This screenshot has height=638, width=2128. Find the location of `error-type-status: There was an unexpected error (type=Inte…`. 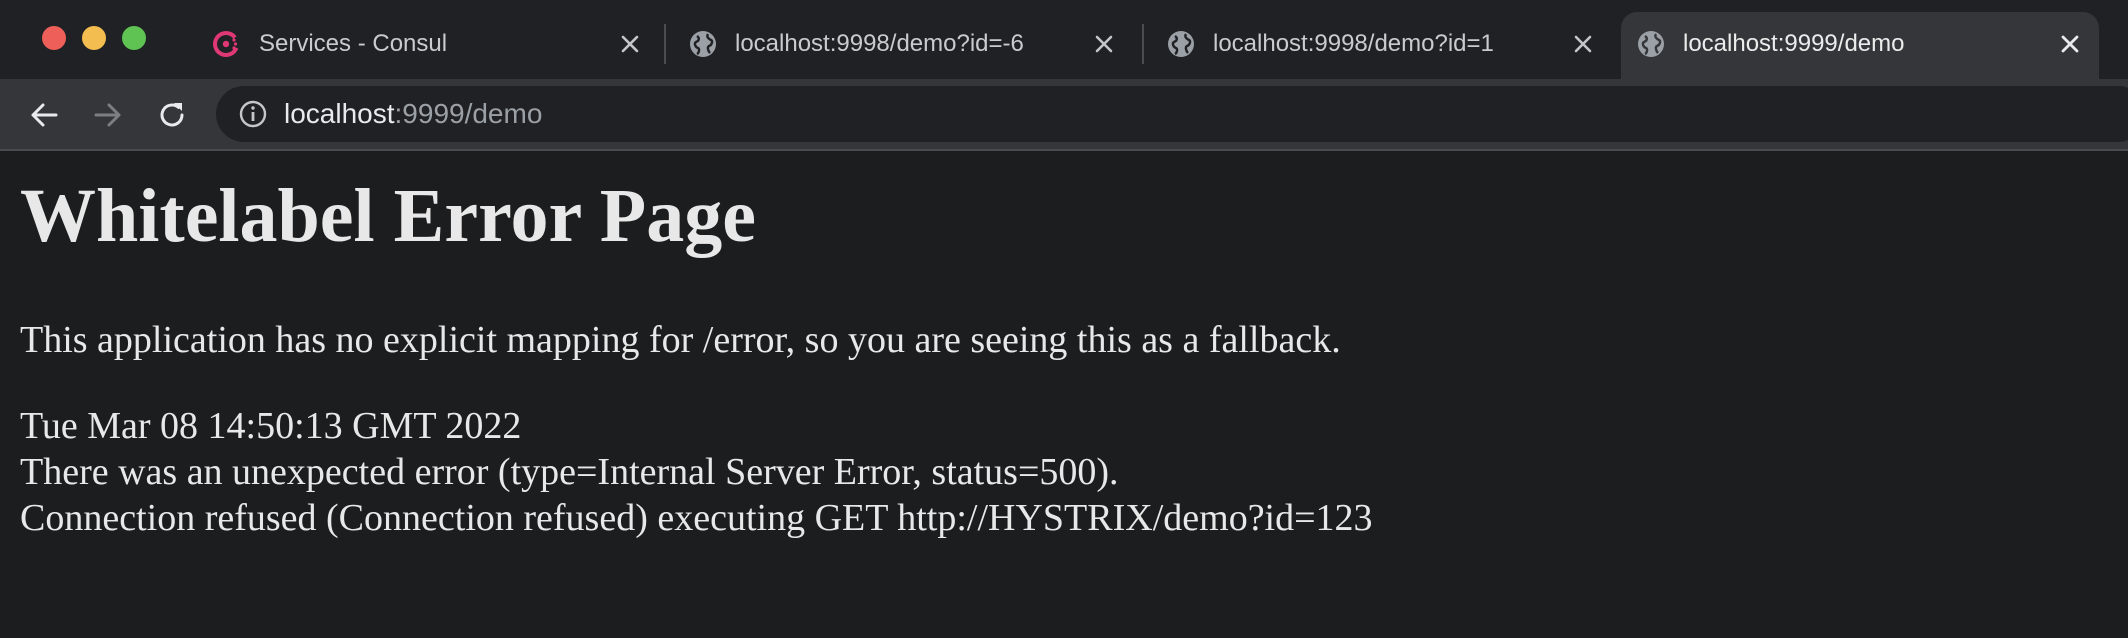

error-type-status: There was an unexpected error (type=Inte… is located at coordinates (569, 472).